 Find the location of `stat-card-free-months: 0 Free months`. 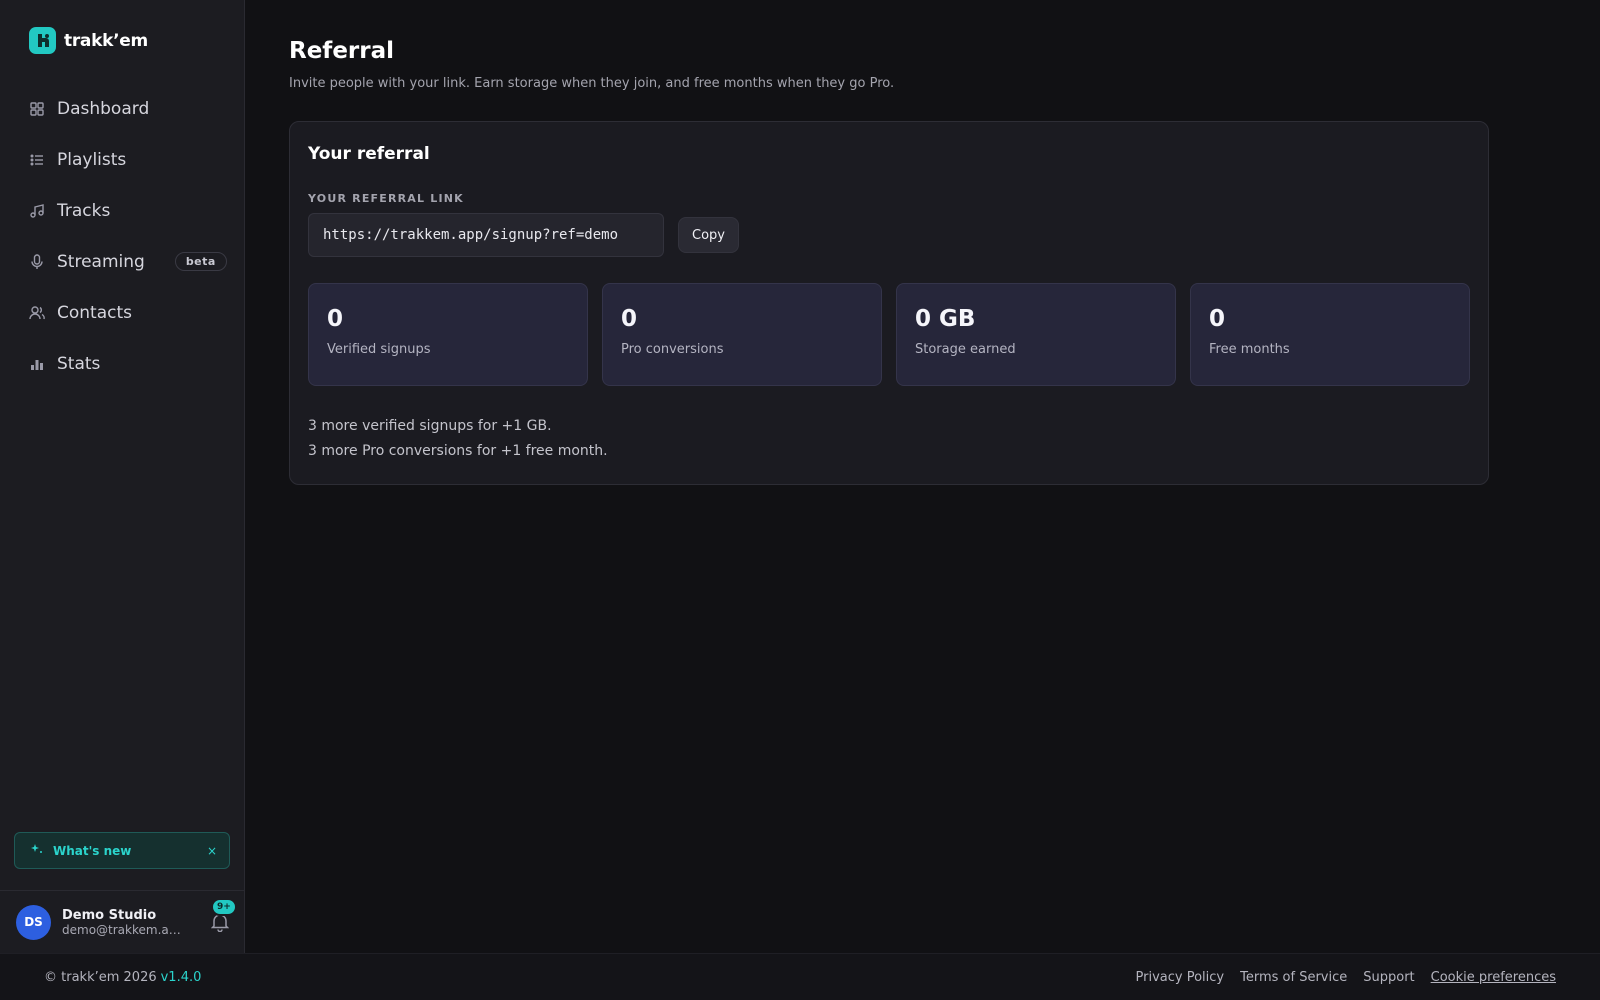

stat-card-free-months: 0 Free months is located at coordinates (1330, 334).